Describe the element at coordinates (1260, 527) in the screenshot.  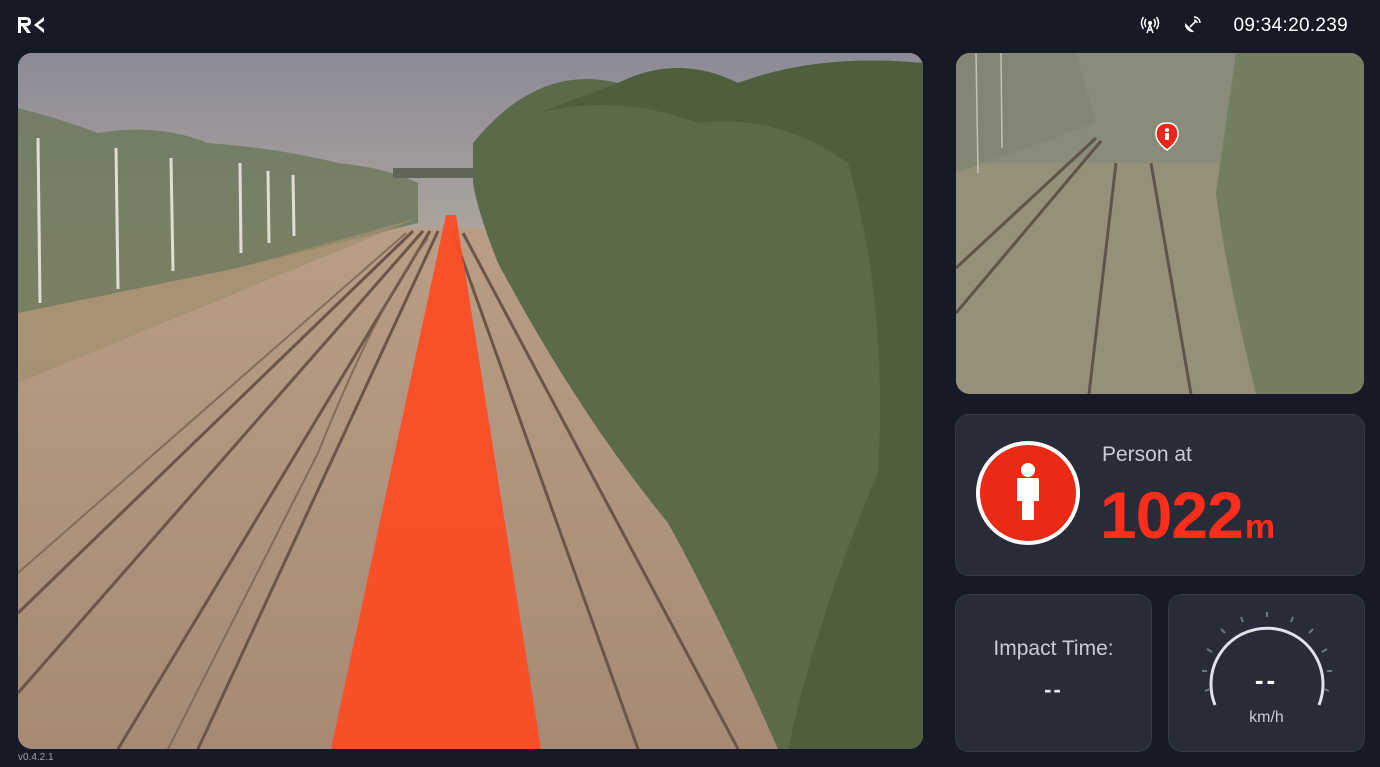
I see `distance-unit: m` at that location.